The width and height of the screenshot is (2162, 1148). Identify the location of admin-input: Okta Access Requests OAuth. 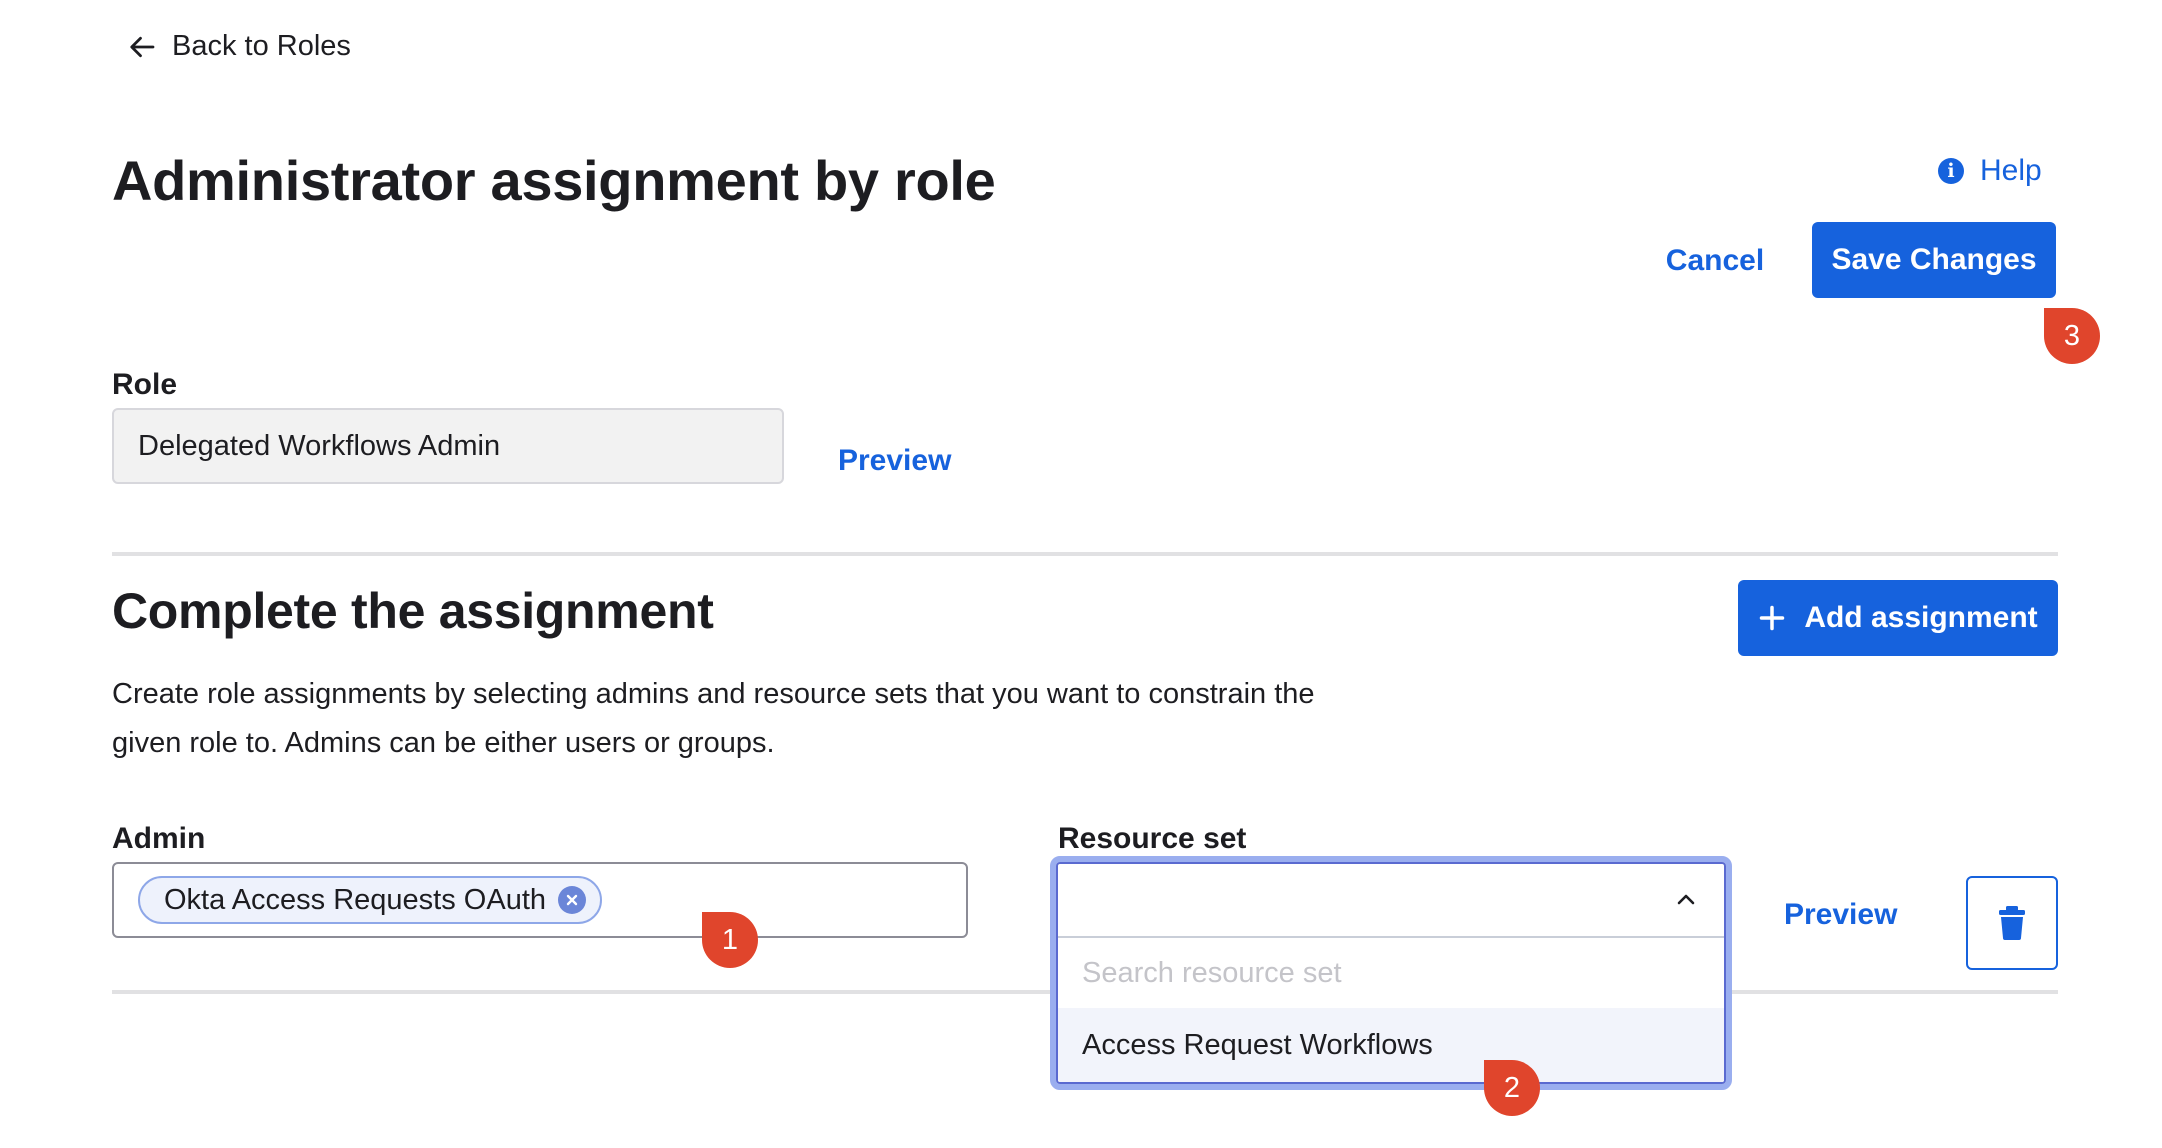
(540, 900).